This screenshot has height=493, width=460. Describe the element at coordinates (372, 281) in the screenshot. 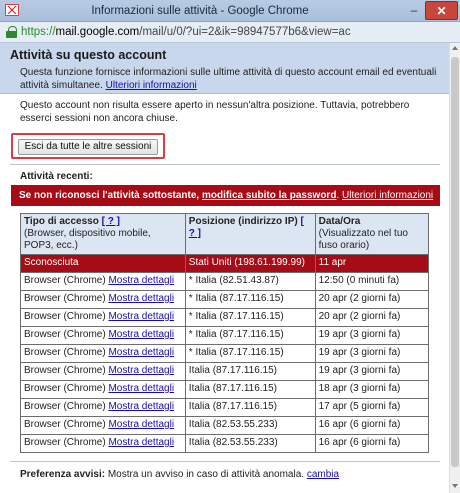

I see `date-cell: 12:50 (0 minuti fa)` at that location.